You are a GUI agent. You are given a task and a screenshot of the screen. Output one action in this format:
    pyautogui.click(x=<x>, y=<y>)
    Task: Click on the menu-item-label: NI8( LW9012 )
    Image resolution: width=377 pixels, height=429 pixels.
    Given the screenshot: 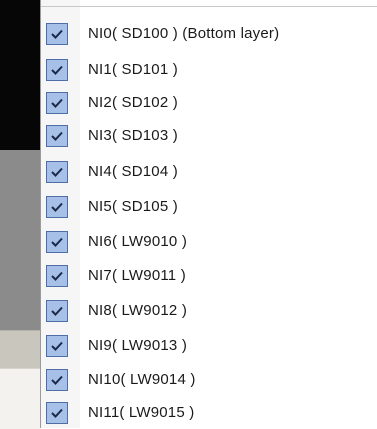 What is the action you would take?
    pyautogui.click(x=138, y=310)
    